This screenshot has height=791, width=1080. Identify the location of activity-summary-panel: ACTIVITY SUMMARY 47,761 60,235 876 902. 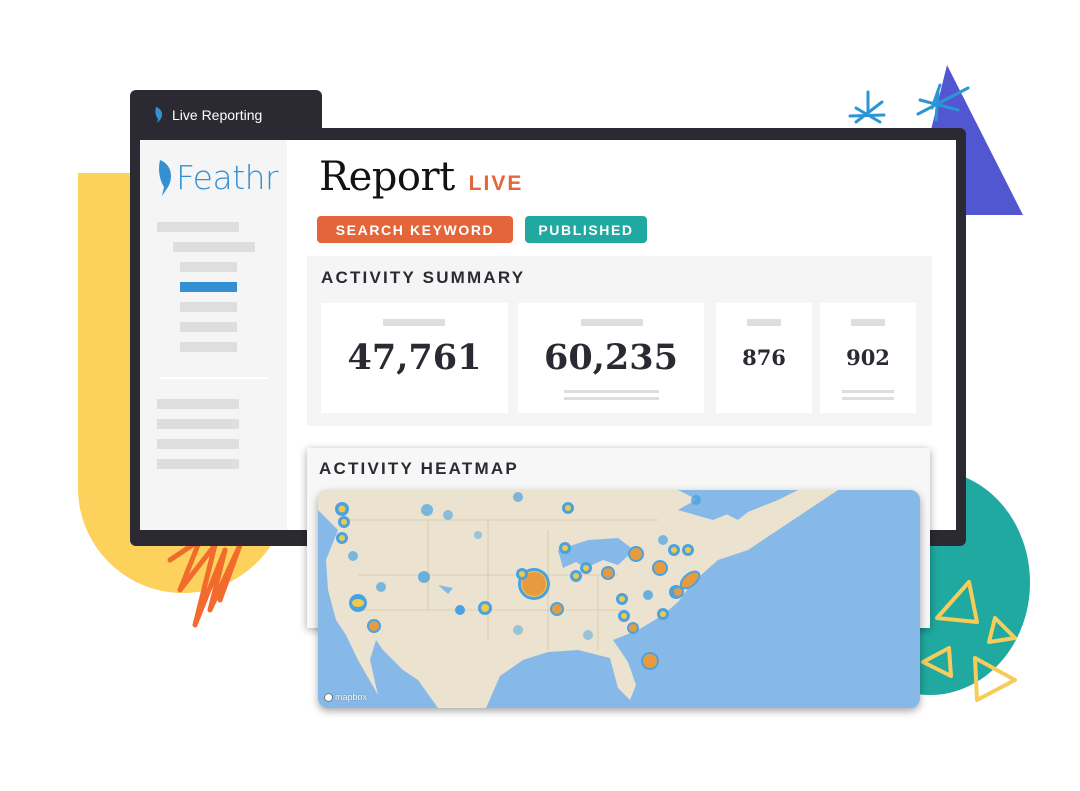
(619, 341).